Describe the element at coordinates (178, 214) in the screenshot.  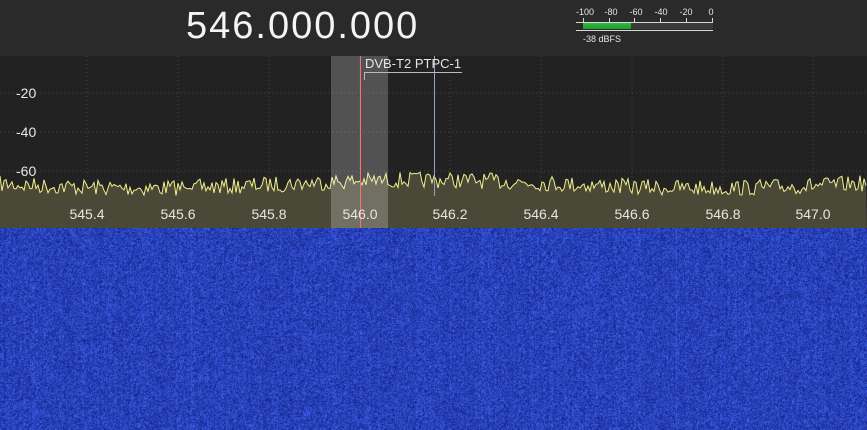
I see `freq-label: 545.6` at that location.